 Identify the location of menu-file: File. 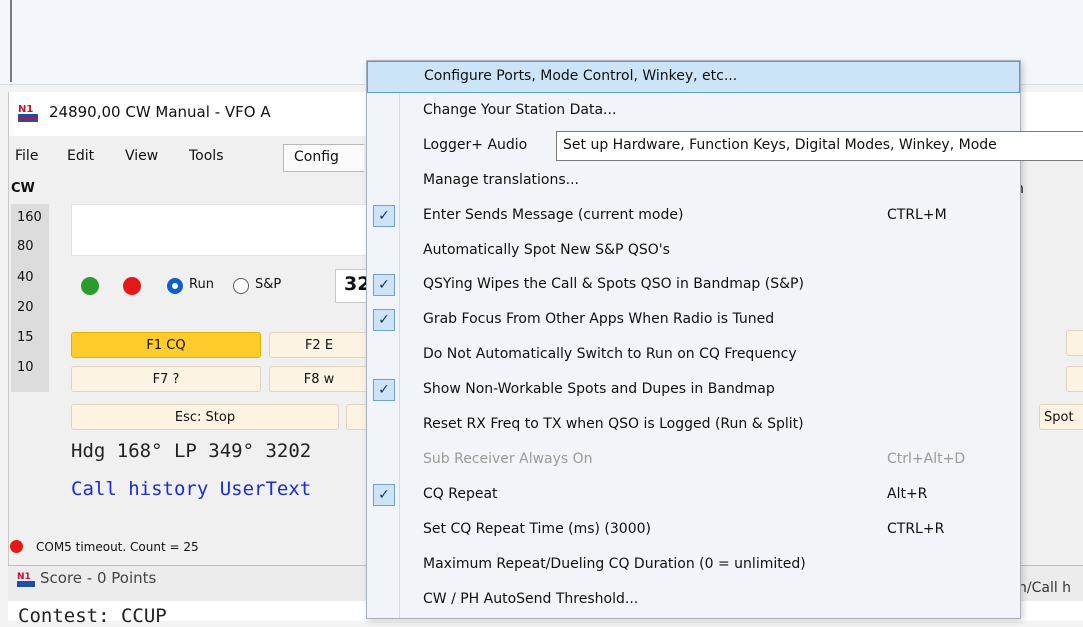
(26, 156).